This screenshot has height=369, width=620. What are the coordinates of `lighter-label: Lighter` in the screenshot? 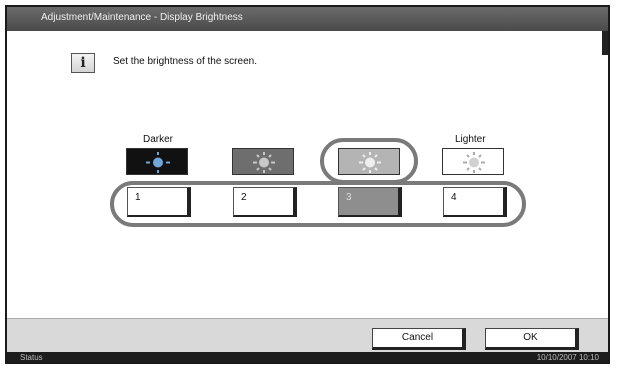 It's located at (470, 139).